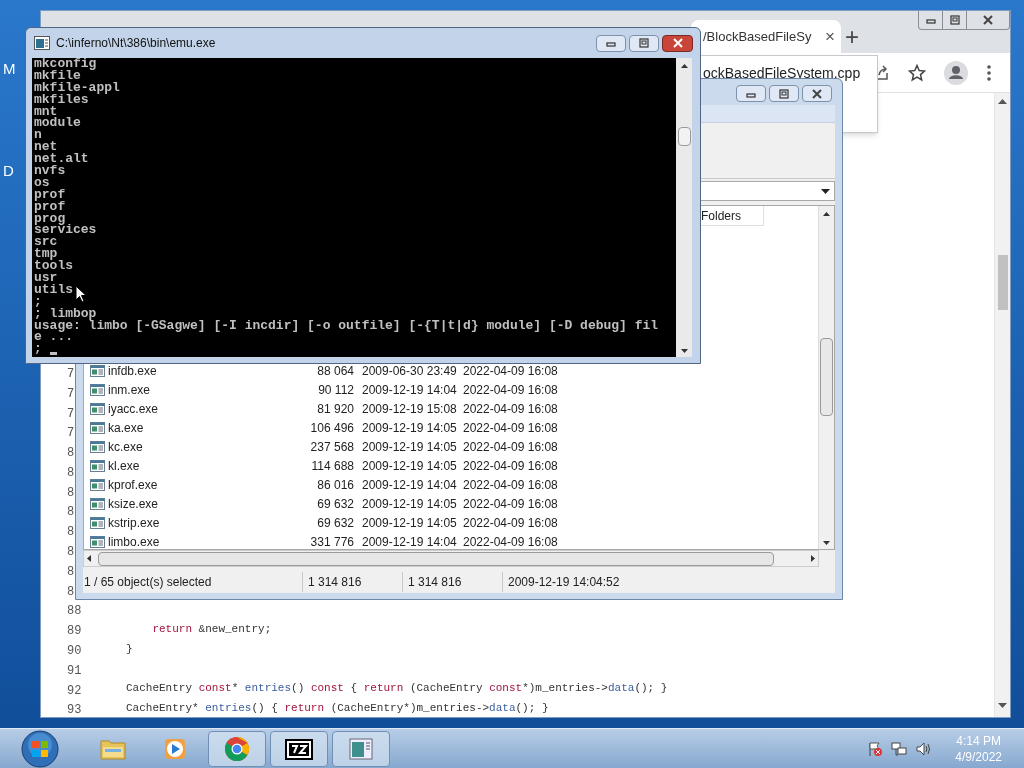  Describe the element at coordinates (397, 689) in the screenshot. I see `code-line: CacheEntry const* entries() const { return (CacheEntry const*)m_entries->data(); }` at that location.